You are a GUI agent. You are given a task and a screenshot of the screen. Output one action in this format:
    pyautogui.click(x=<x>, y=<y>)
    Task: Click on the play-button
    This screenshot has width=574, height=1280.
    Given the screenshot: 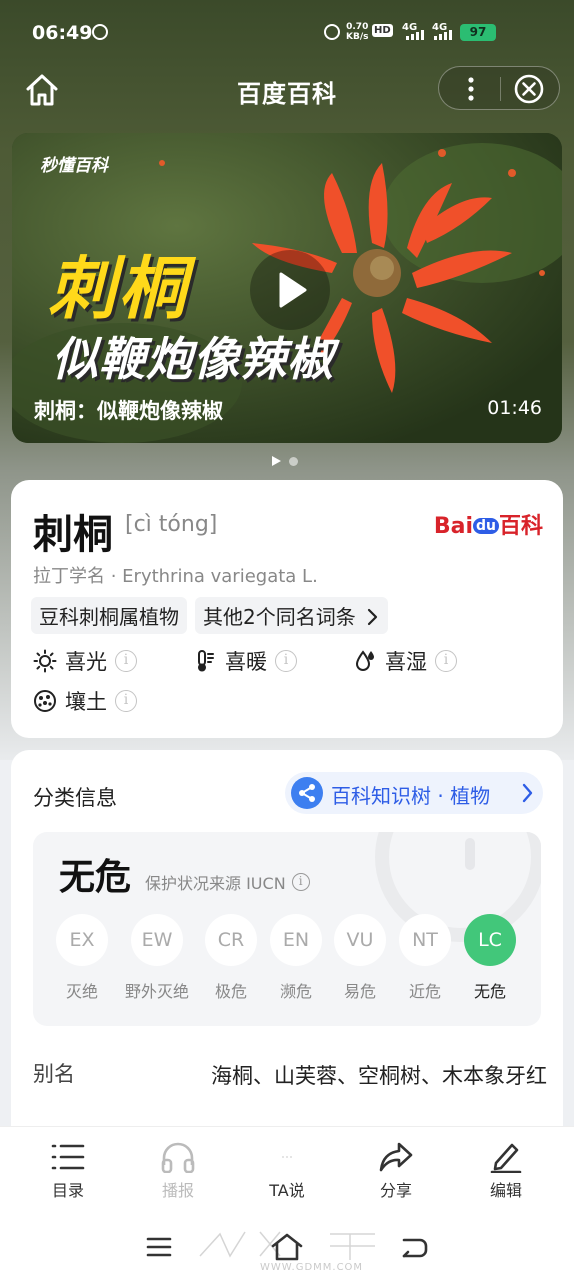 What is the action you would take?
    pyautogui.click(x=290, y=290)
    